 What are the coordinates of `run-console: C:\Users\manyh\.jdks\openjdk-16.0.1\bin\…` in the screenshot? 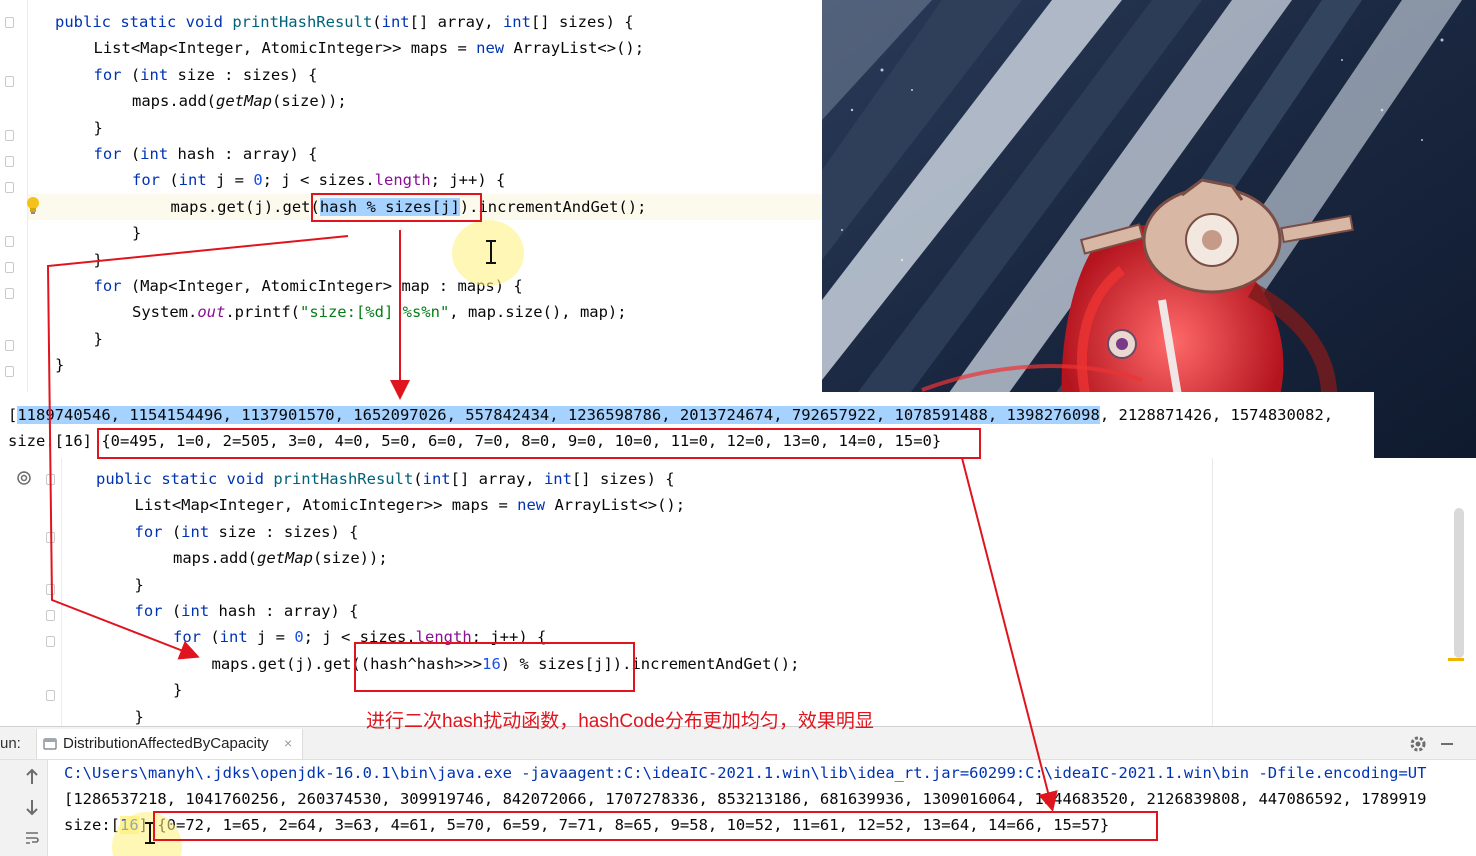 It's located at (738, 808).